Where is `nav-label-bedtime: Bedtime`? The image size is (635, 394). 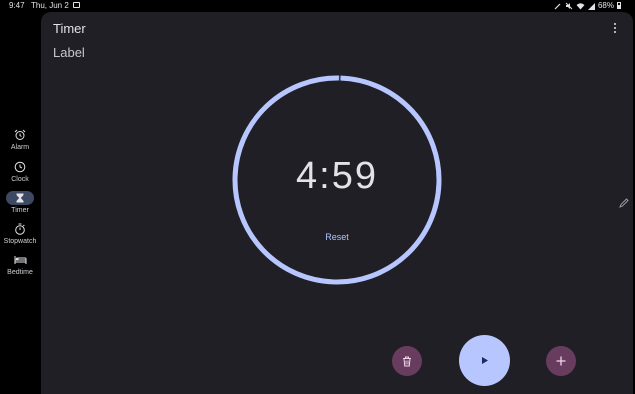 nav-label-bedtime: Bedtime is located at coordinates (20, 272).